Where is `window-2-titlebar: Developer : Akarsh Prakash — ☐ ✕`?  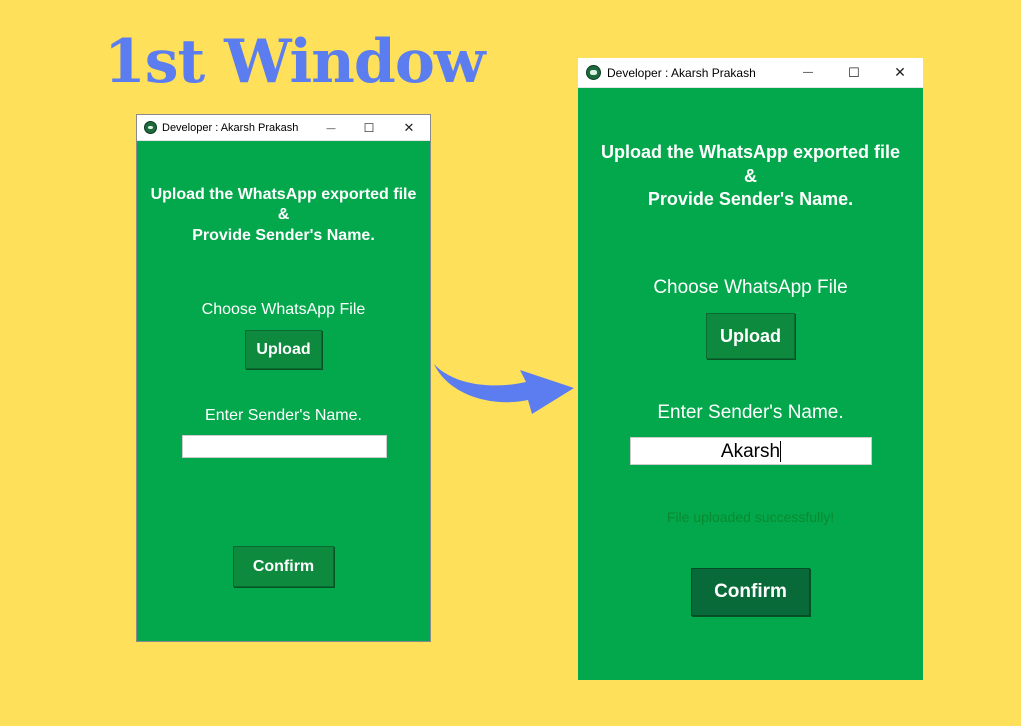
window-2-titlebar: Developer : Akarsh Prakash — ☐ ✕ is located at coordinates (750, 73).